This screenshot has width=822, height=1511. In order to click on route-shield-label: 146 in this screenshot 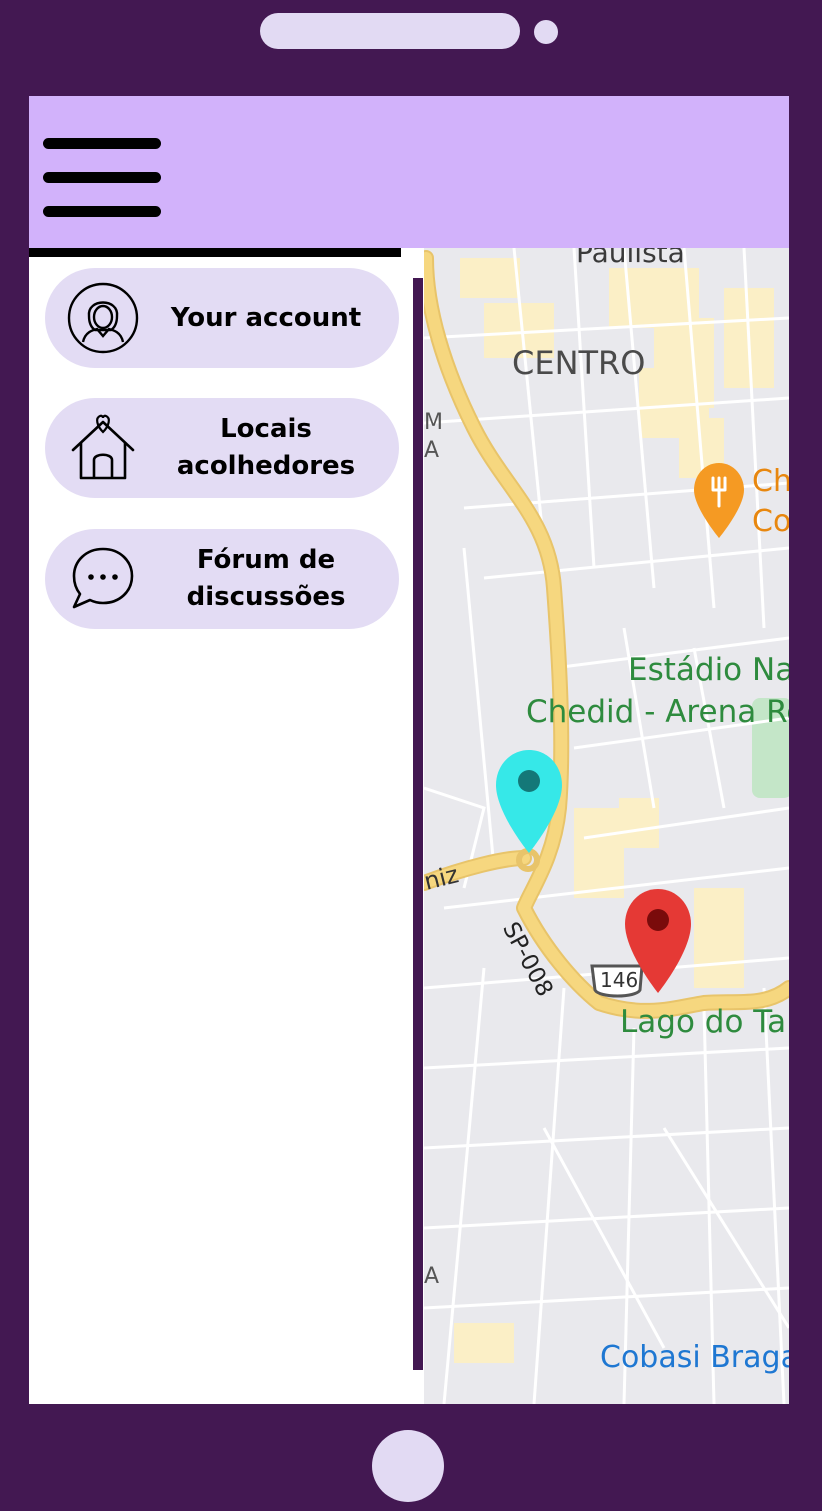, I will do `click(619, 980)`.